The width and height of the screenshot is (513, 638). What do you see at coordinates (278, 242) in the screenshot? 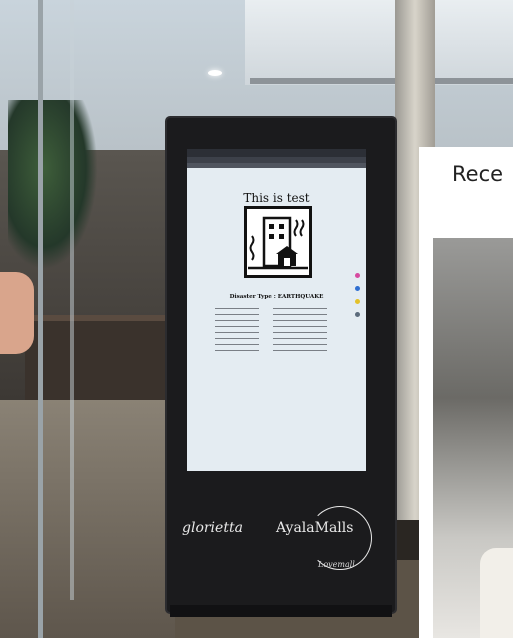
I see `building-icon` at bounding box center [278, 242].